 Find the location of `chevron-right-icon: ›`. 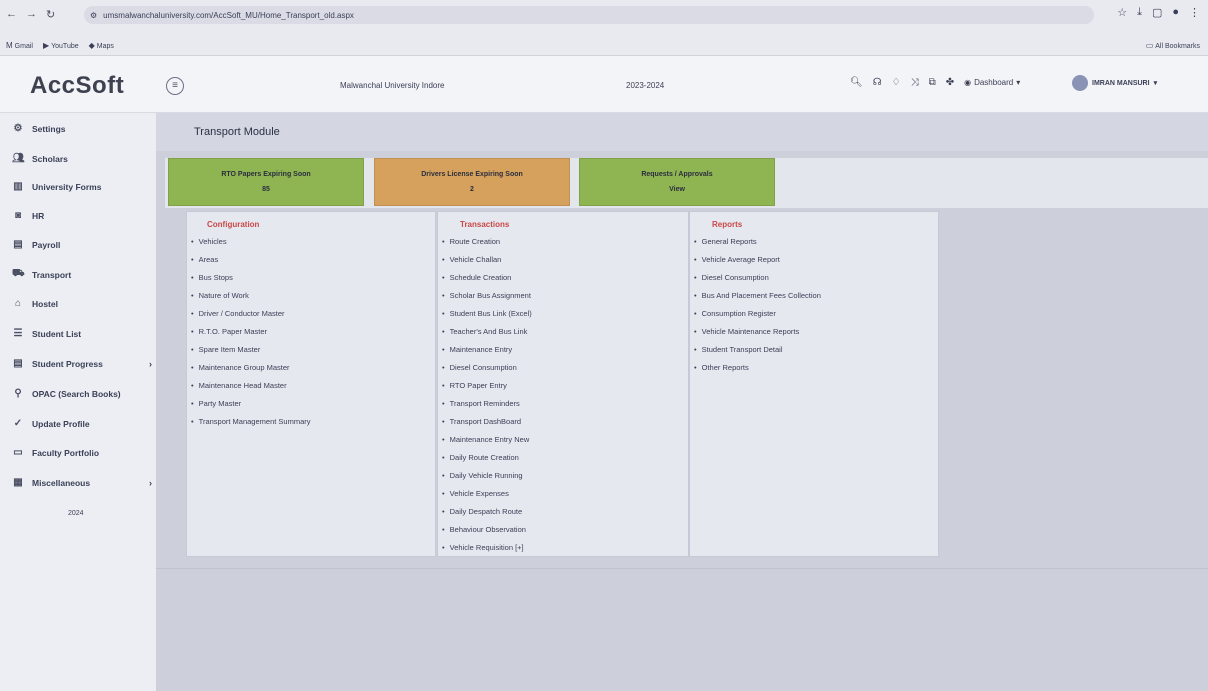

chevron-right-icon: › is located at coordinates (150, 482).